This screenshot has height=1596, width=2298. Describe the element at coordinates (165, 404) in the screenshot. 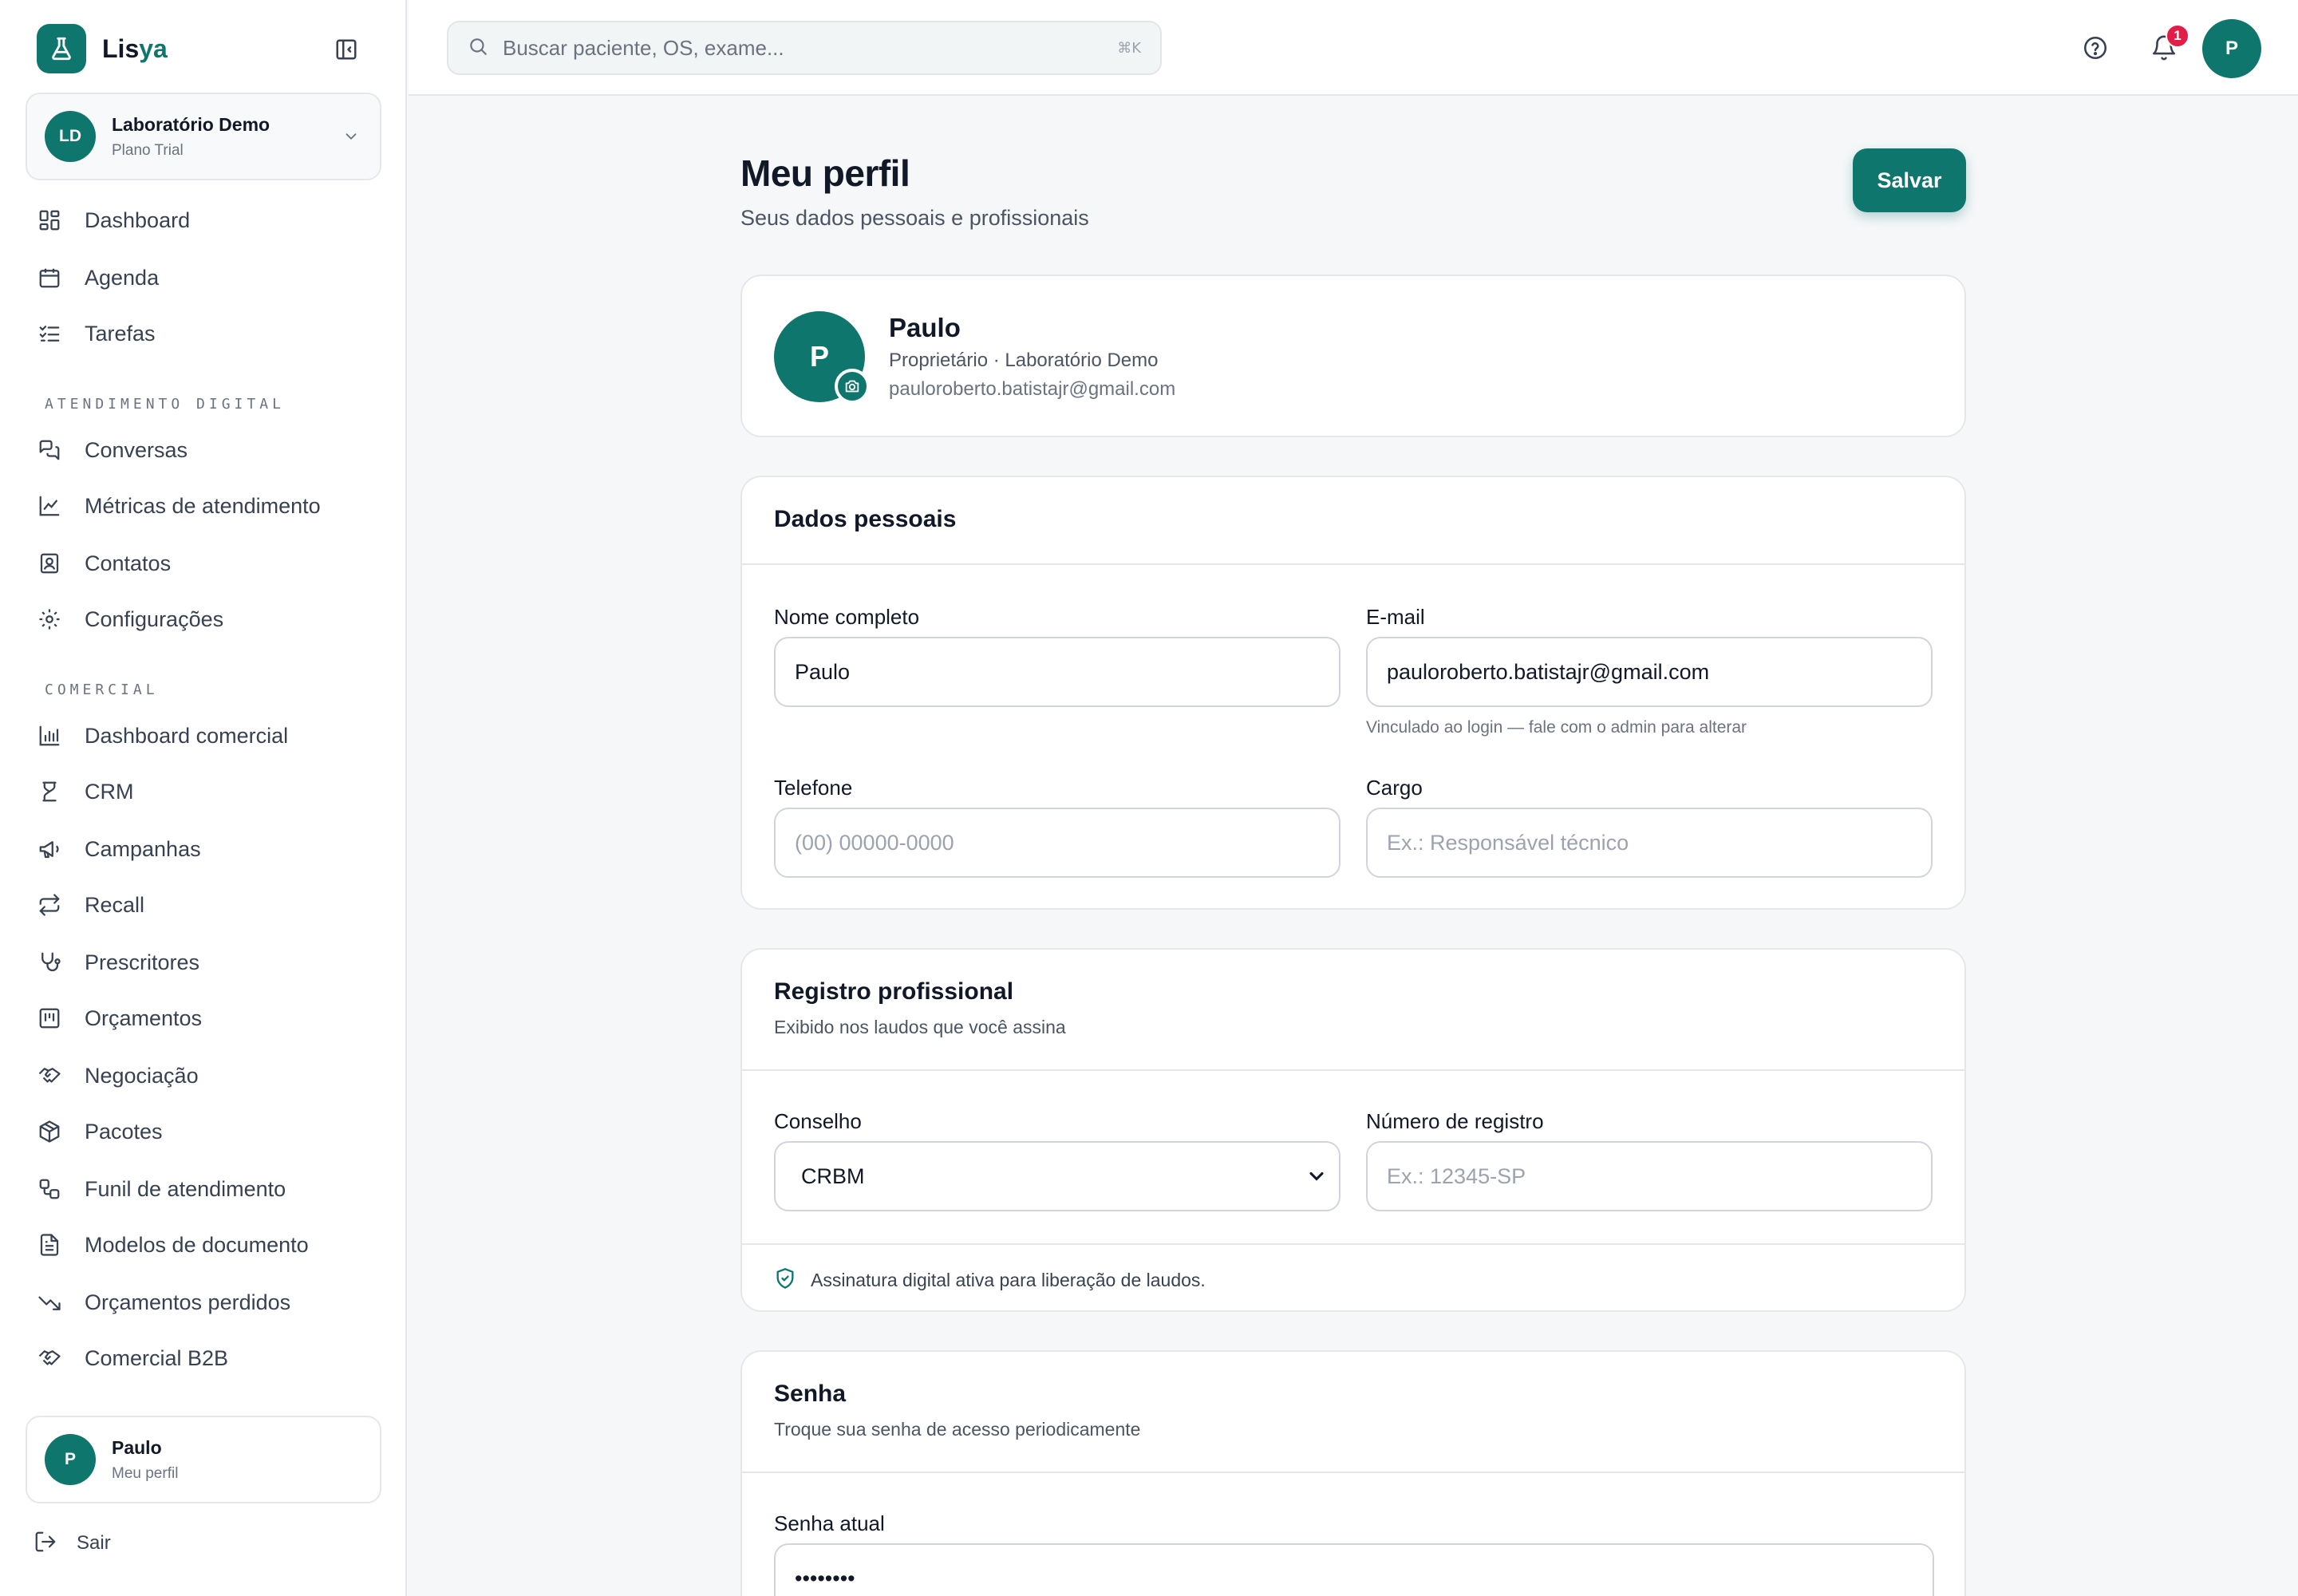

I see `nav-section-digital: ATENDIMENTO DIGITAL` at that location.